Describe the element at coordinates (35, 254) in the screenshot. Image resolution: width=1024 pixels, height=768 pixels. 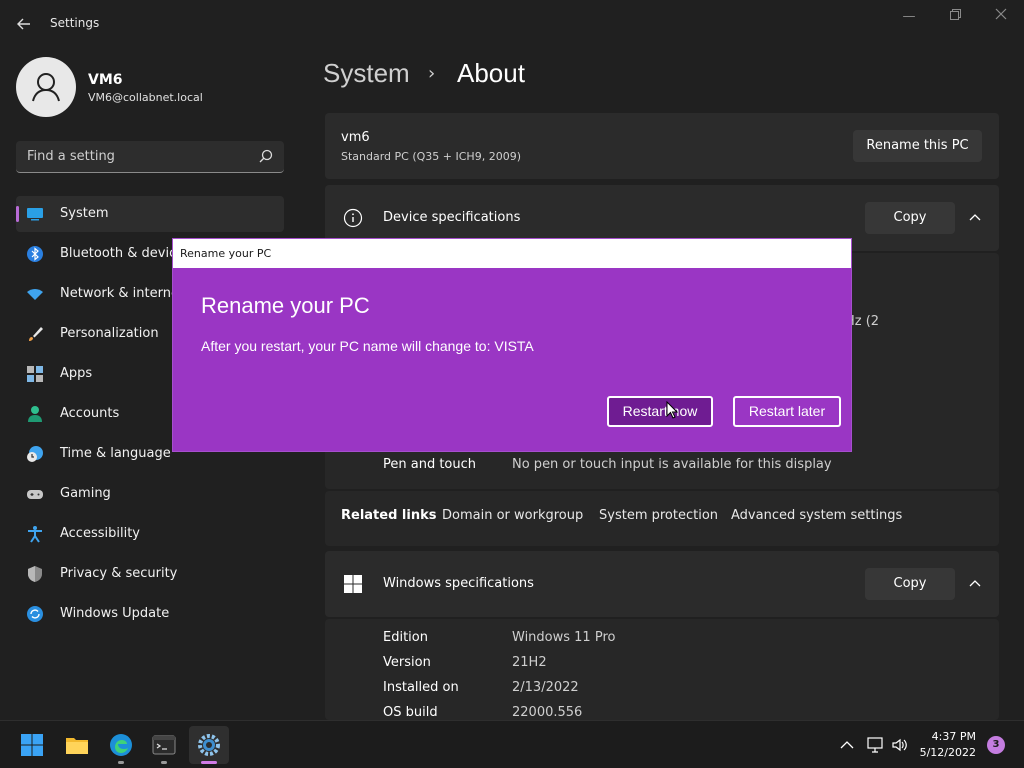
I see `bluetooth-icon` at that location.